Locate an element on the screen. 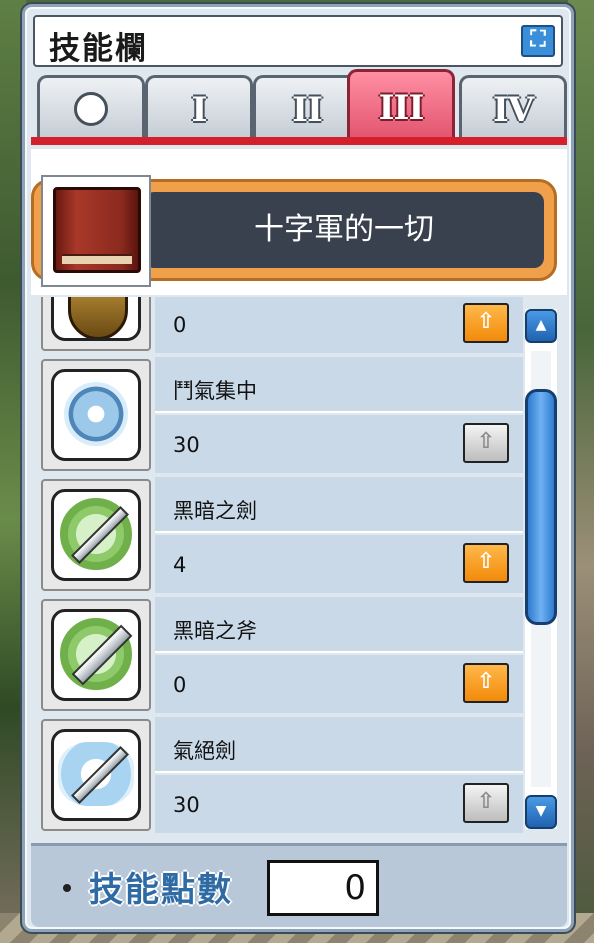  scroll-down-button: ▼ is located at coordinates (541, 812).